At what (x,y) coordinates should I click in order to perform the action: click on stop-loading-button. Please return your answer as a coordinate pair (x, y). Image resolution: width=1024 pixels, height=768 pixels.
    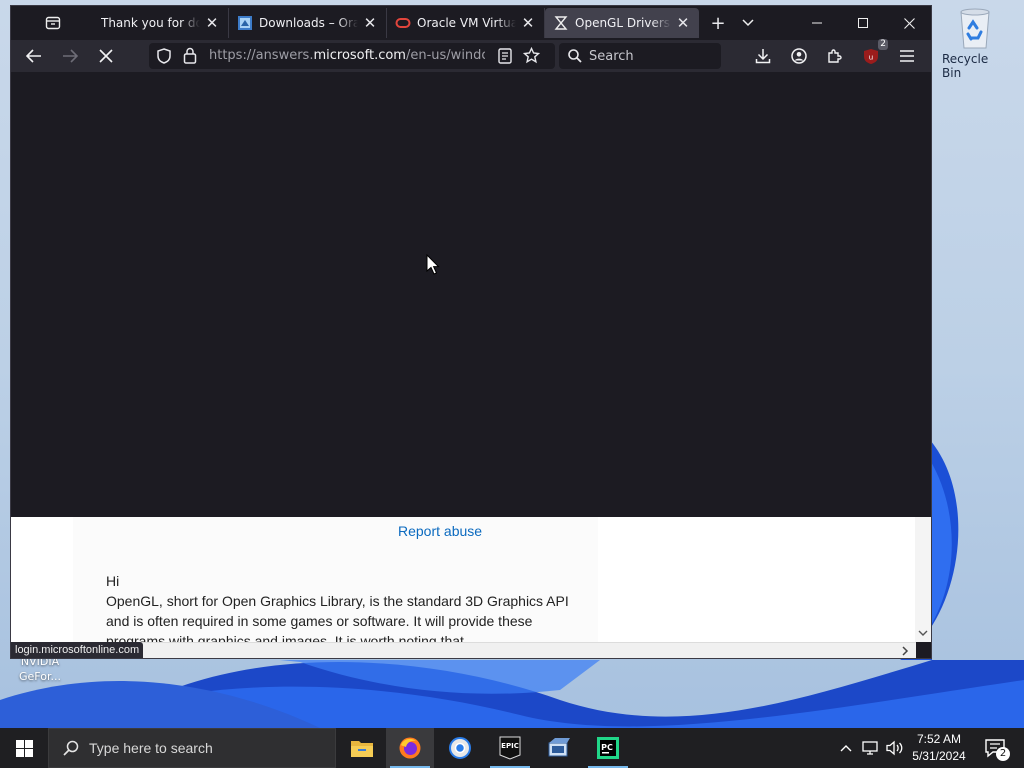
    Looking at the image, I should click on (106, 56).